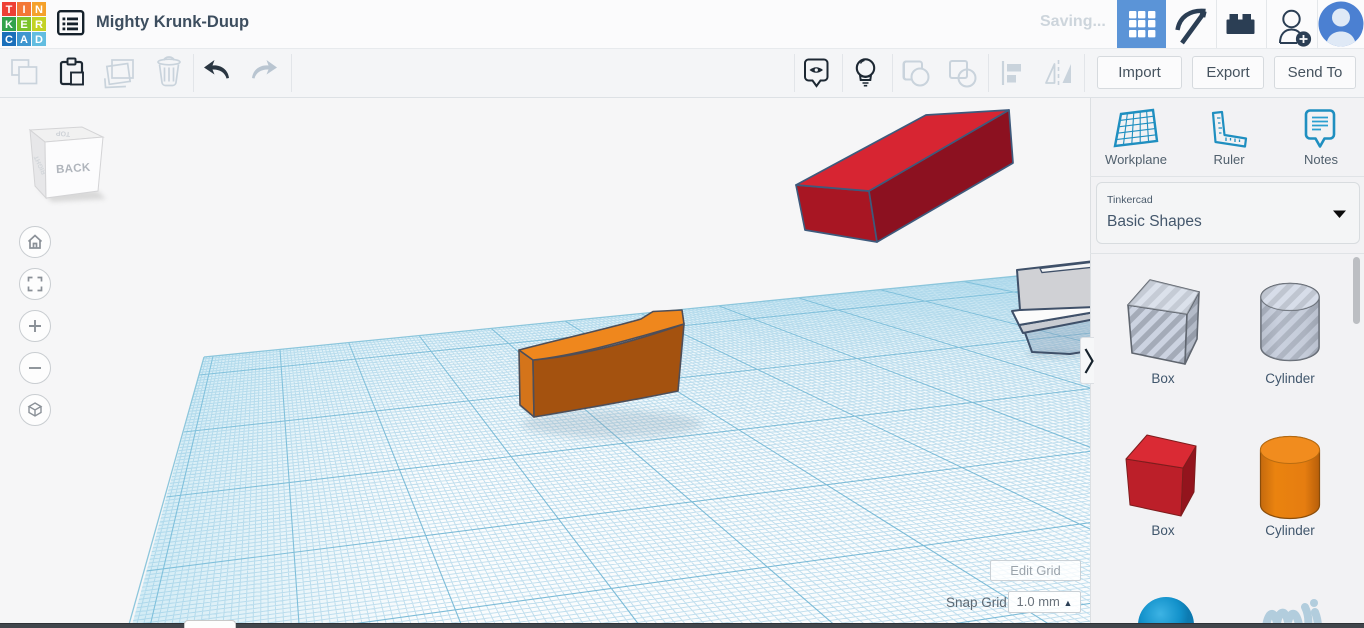  I want to click on svg-text: A, so click(24, 40).